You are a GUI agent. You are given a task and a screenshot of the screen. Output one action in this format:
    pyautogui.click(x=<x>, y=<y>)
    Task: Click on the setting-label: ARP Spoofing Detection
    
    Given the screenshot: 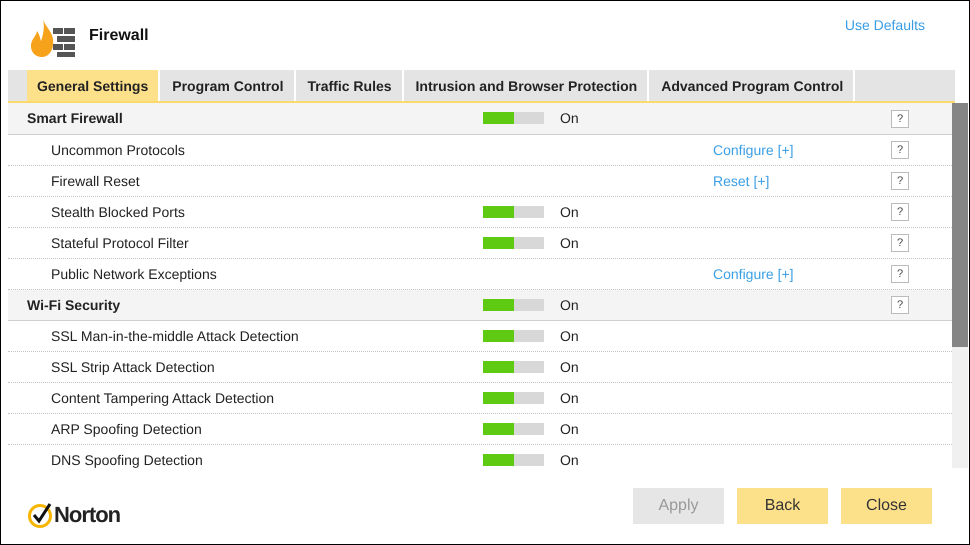 What is the action you would take?
    pyautogui.click(x=126, y=429)
    